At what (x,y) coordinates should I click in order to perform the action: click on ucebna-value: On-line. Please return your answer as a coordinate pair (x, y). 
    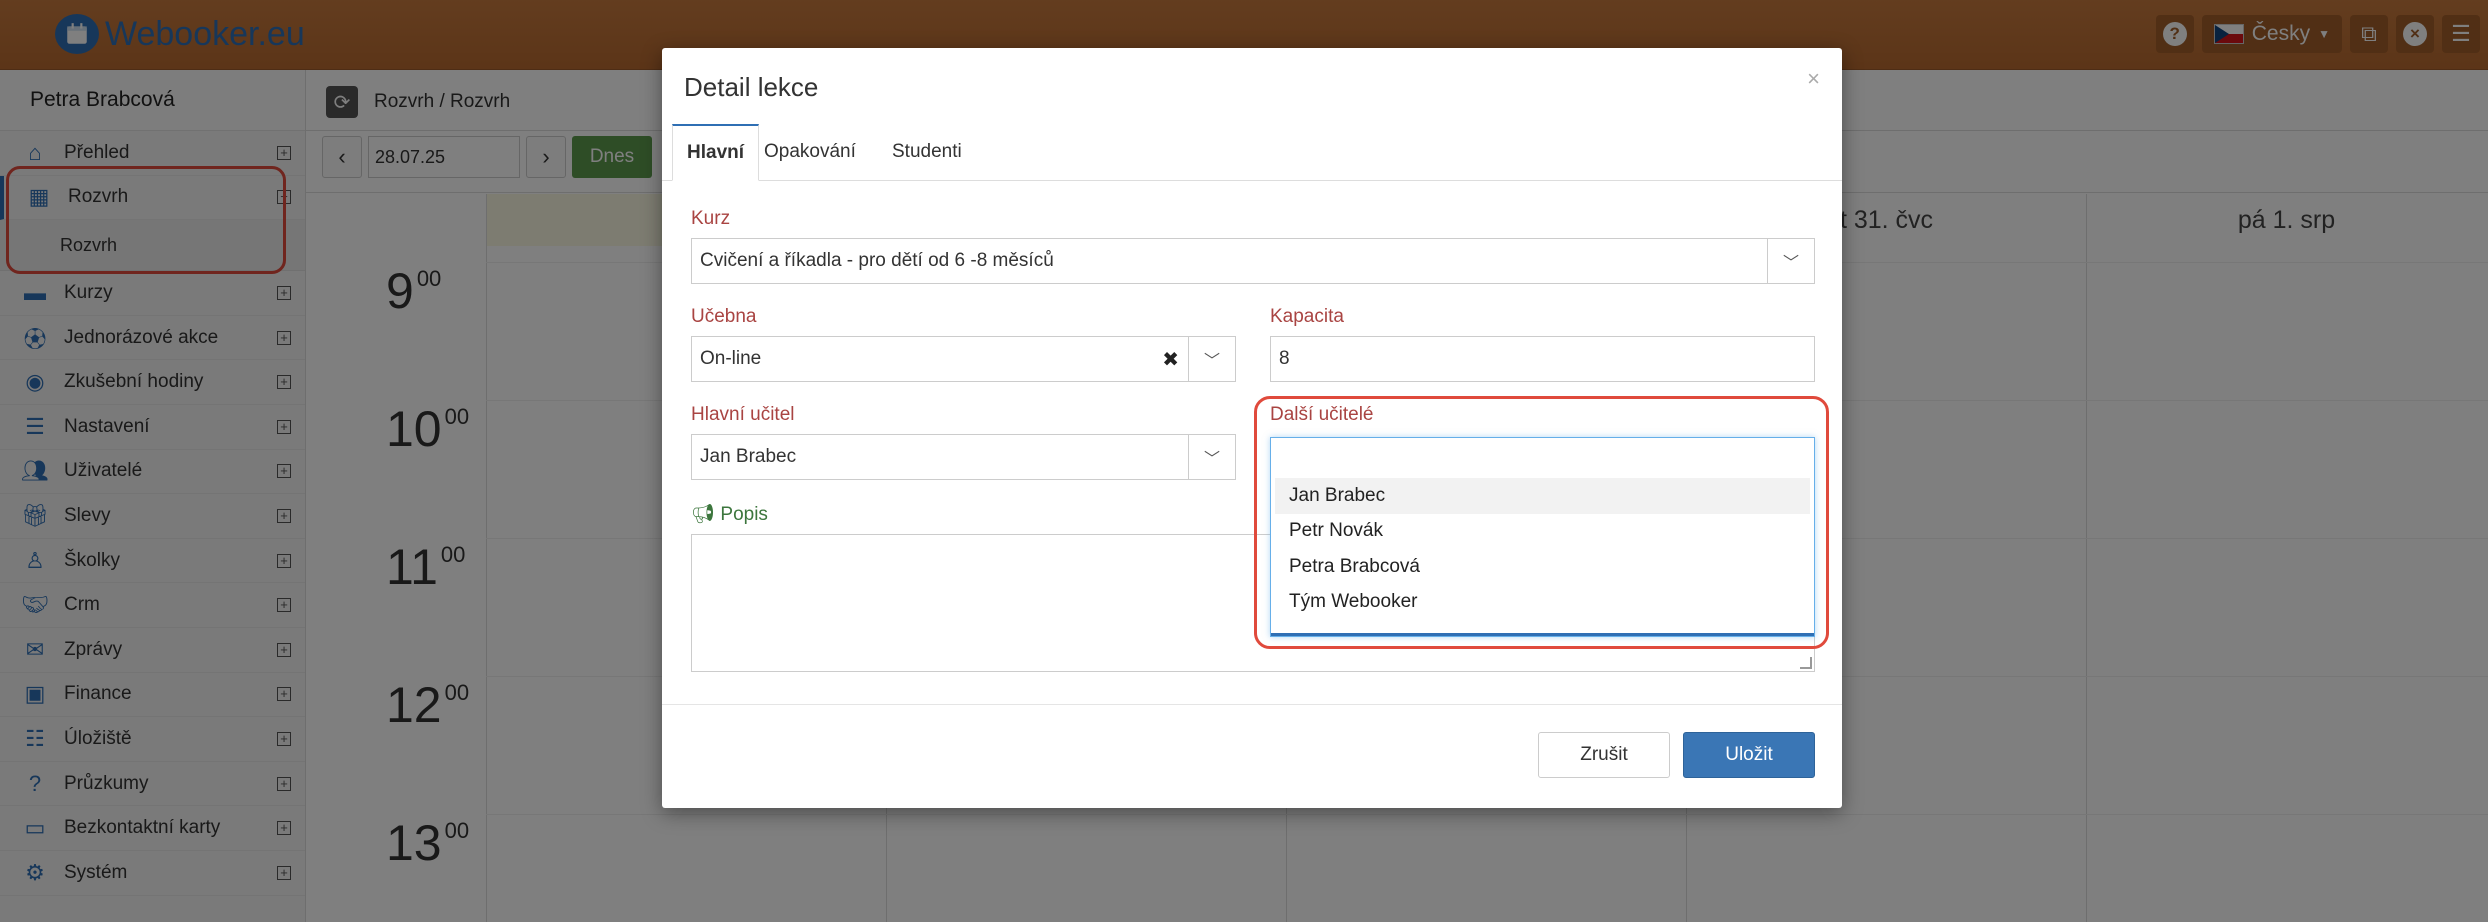
    Looking at the image, I should click on (731, 358).